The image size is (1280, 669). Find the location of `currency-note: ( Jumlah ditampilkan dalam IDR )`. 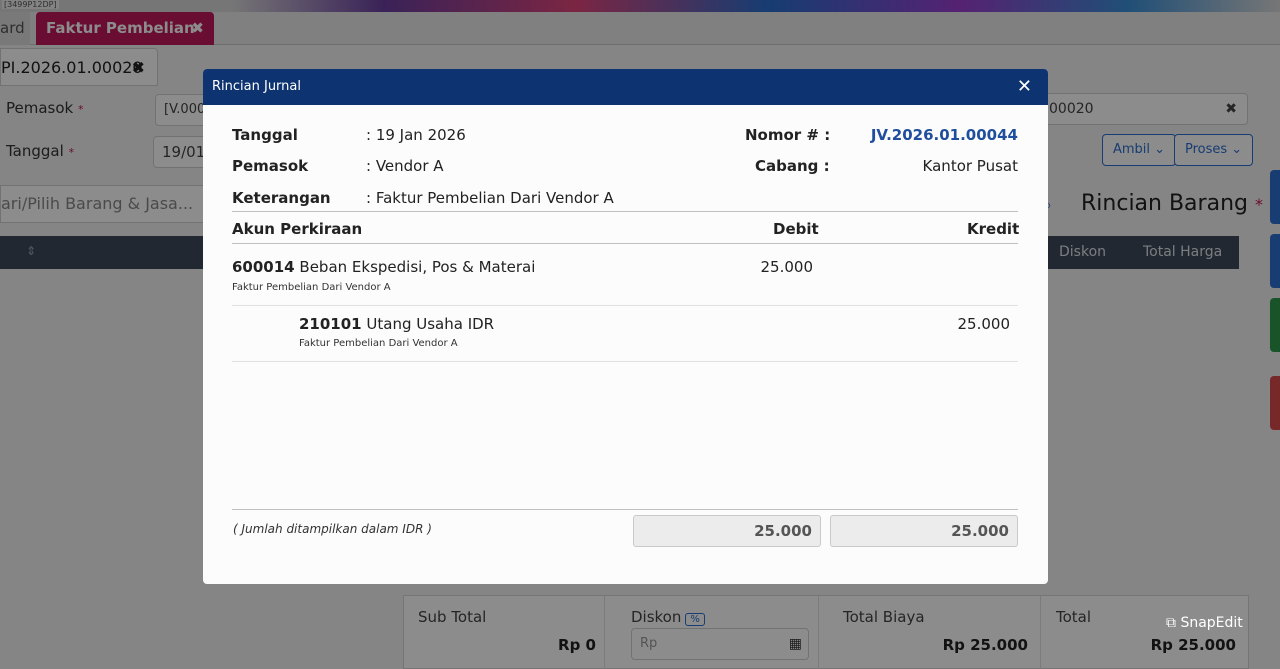

currency-note: ( Jumlah ditampilkan dalam IDR ) is located at coordinates (332, 529).